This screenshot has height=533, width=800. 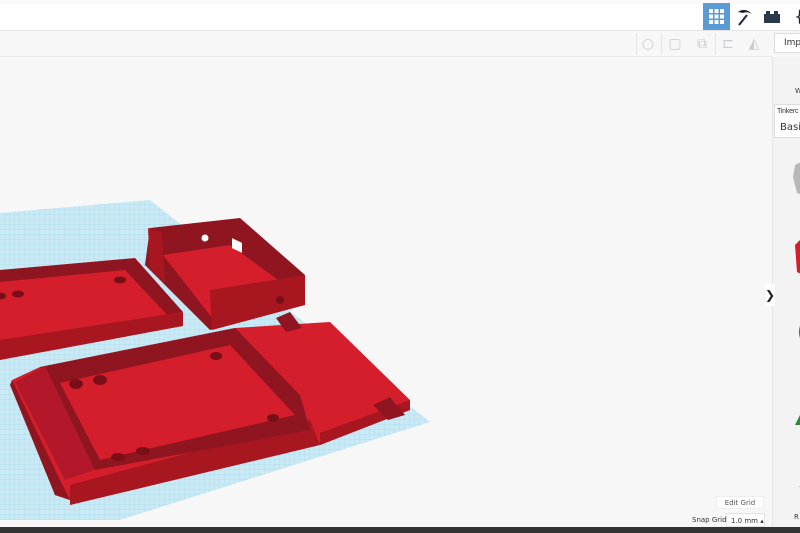 What do you see at coordinates (797, 417) in the screenshot?
I see `pyramid-shape-icon` at bounding box center [797, 417].